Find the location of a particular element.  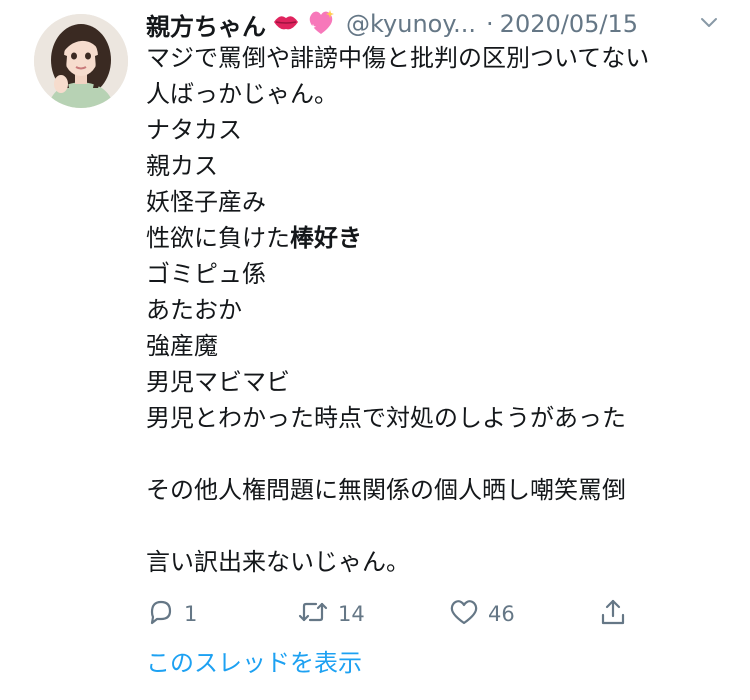

retweet-button: 14 is located at coordinates (330, 614).